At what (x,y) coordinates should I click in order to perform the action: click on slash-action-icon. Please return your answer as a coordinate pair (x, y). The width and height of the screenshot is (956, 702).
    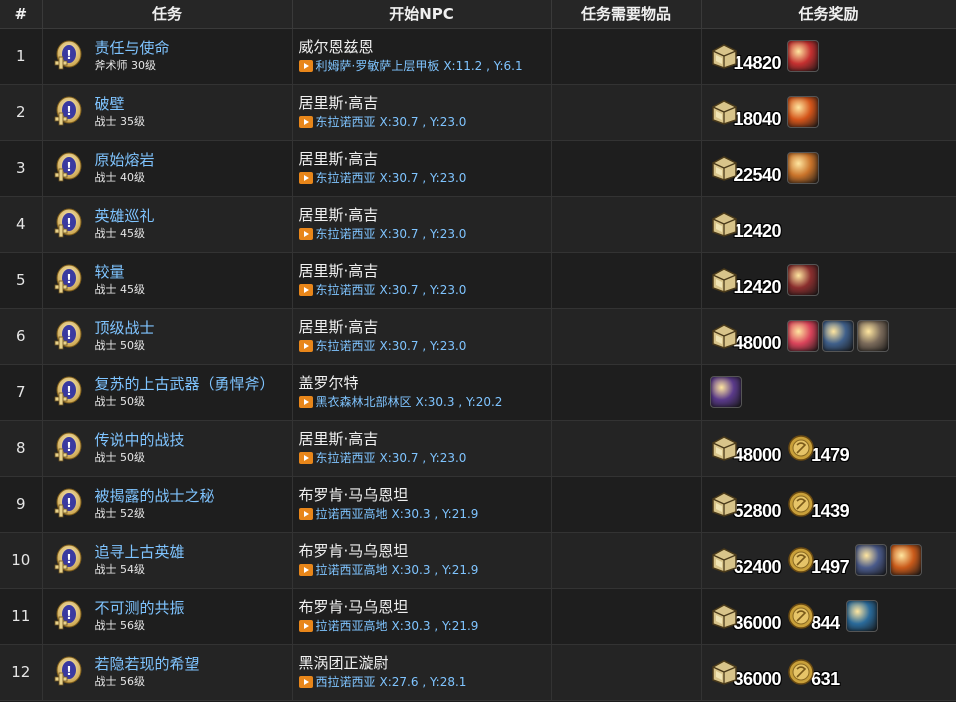
    Looking at the image, I should click on (803, 280).